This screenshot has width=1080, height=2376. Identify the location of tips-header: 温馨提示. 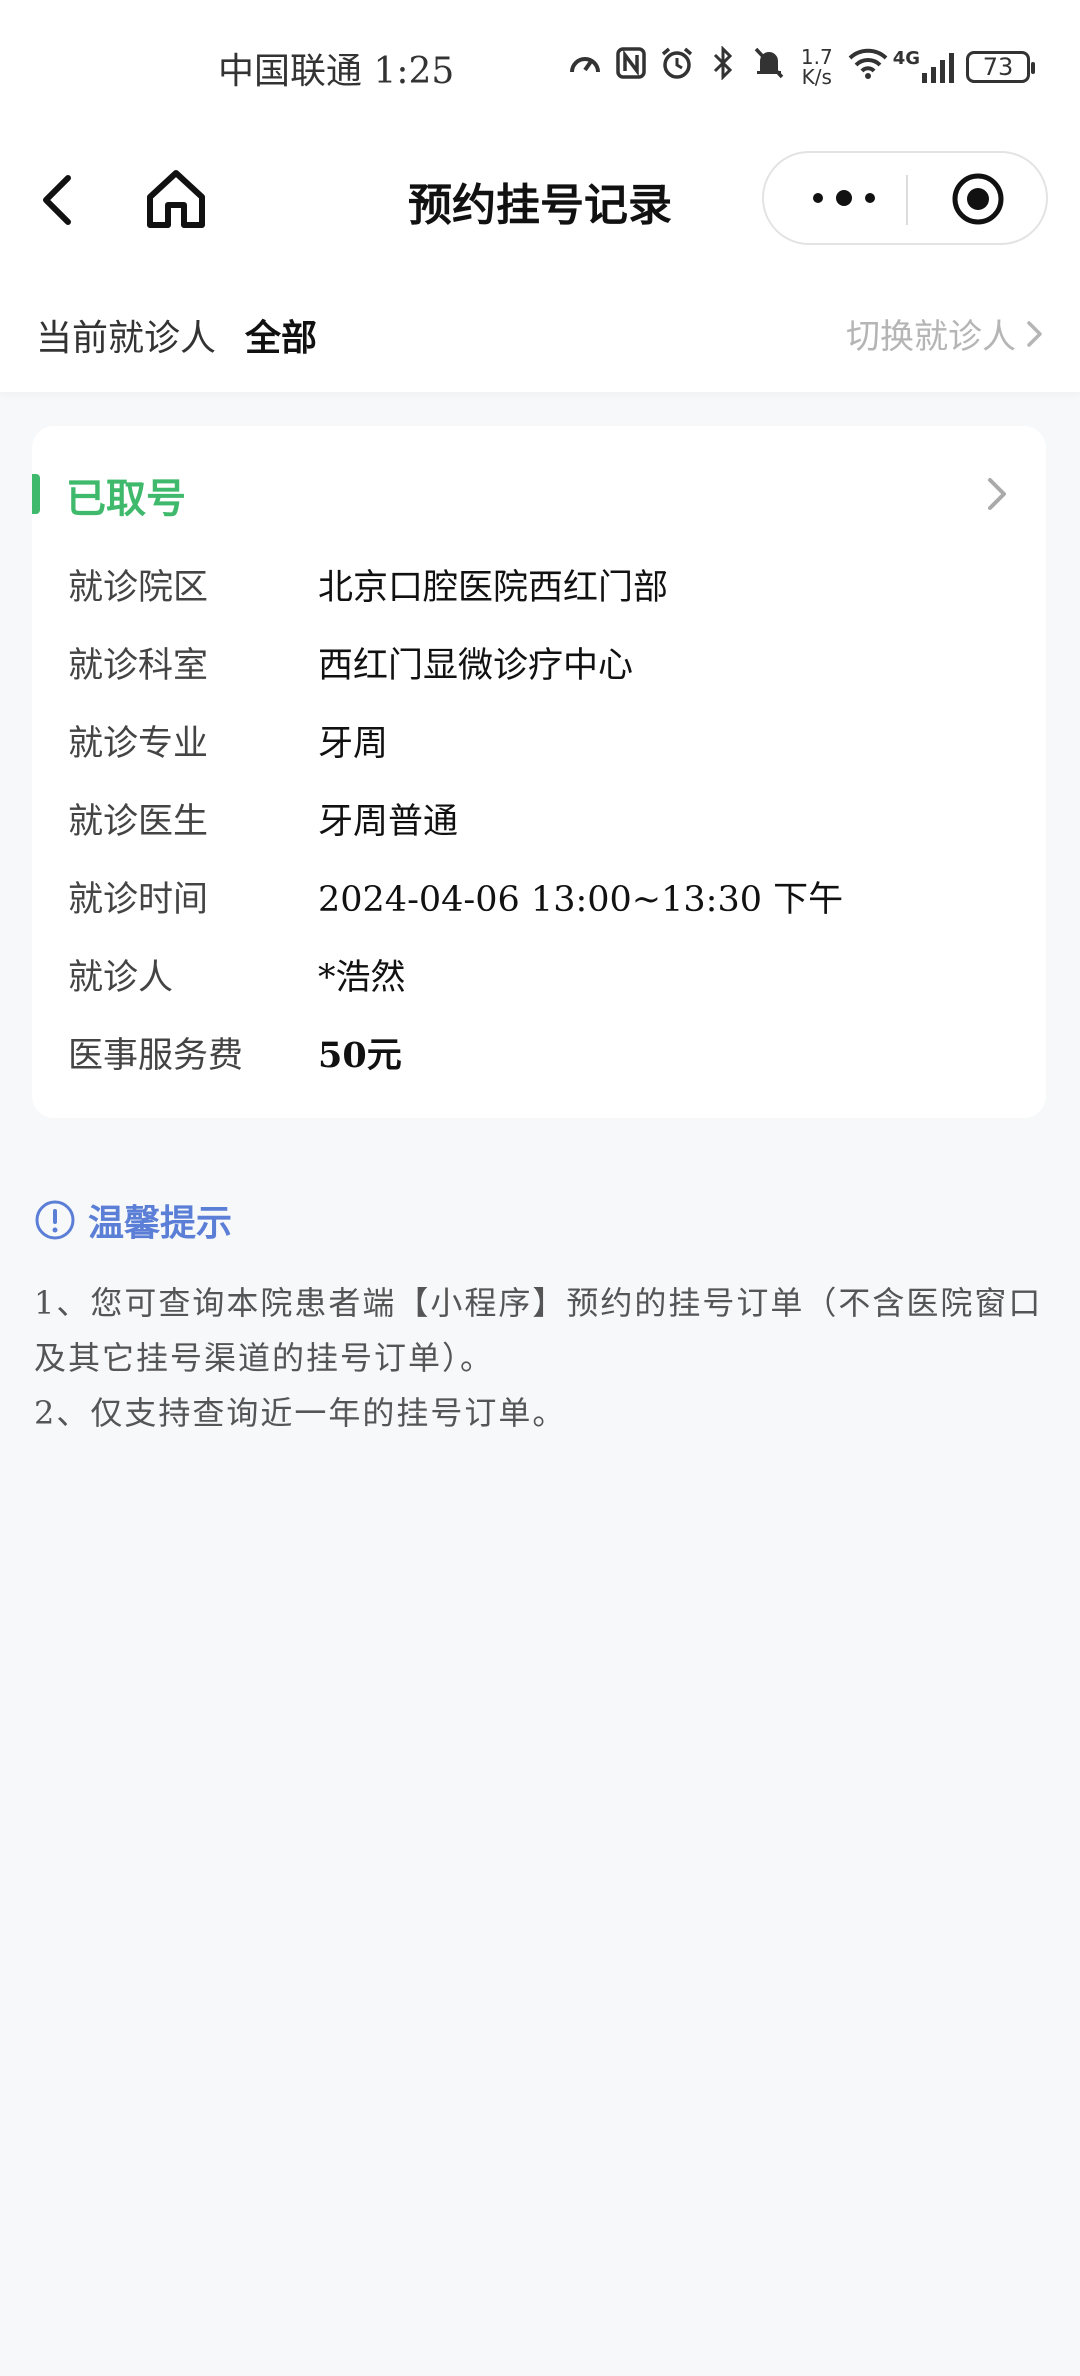
(133, 1220).